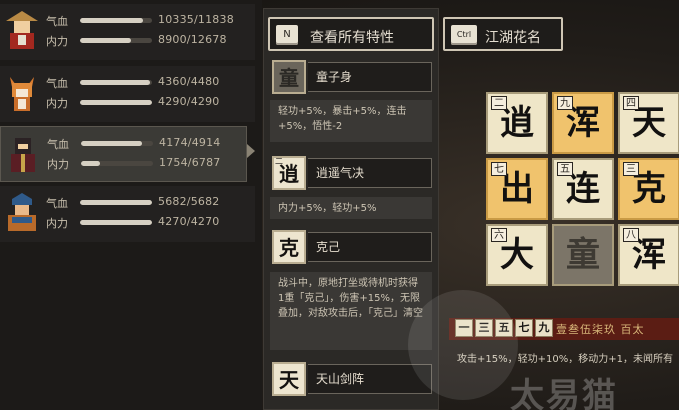  What do you see at coordinates (189, 201) in the screenshot?
I see `hp-value: 5682/5682` at bounding box center [189, 201].